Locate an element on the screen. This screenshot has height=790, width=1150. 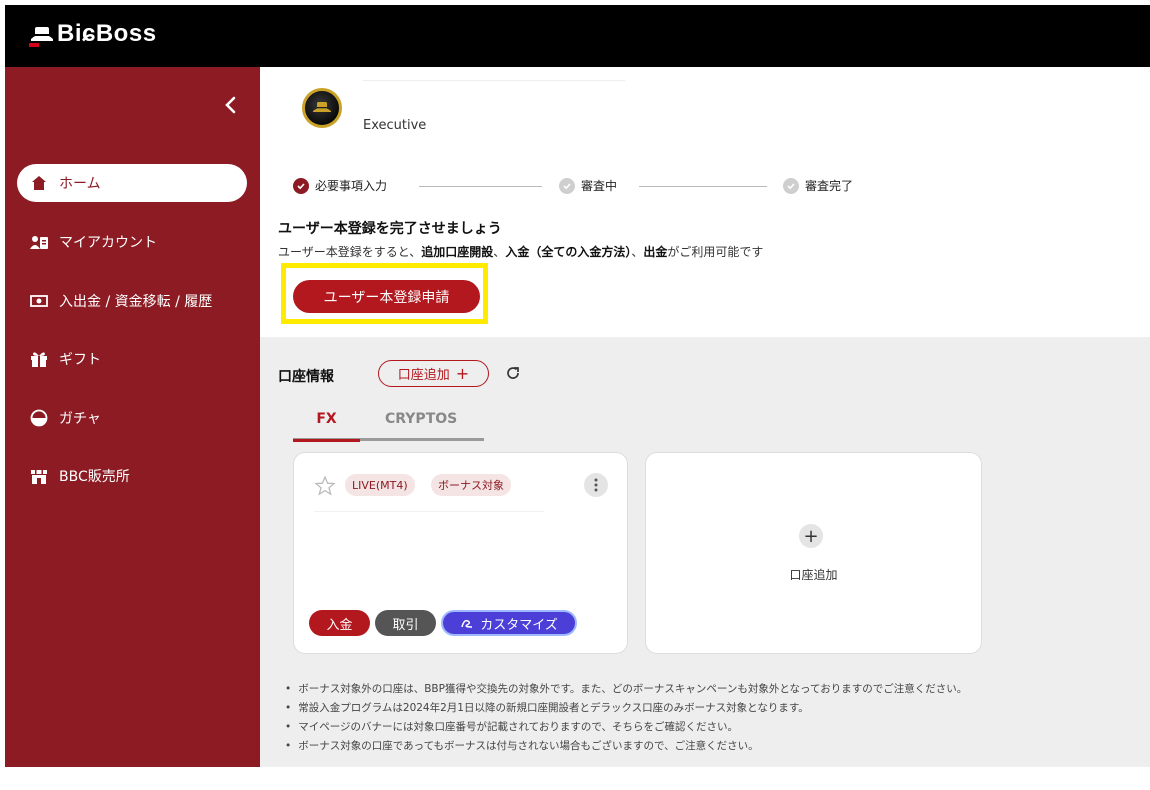
deposit-button: 入金 is located at coordinates (339, 623).